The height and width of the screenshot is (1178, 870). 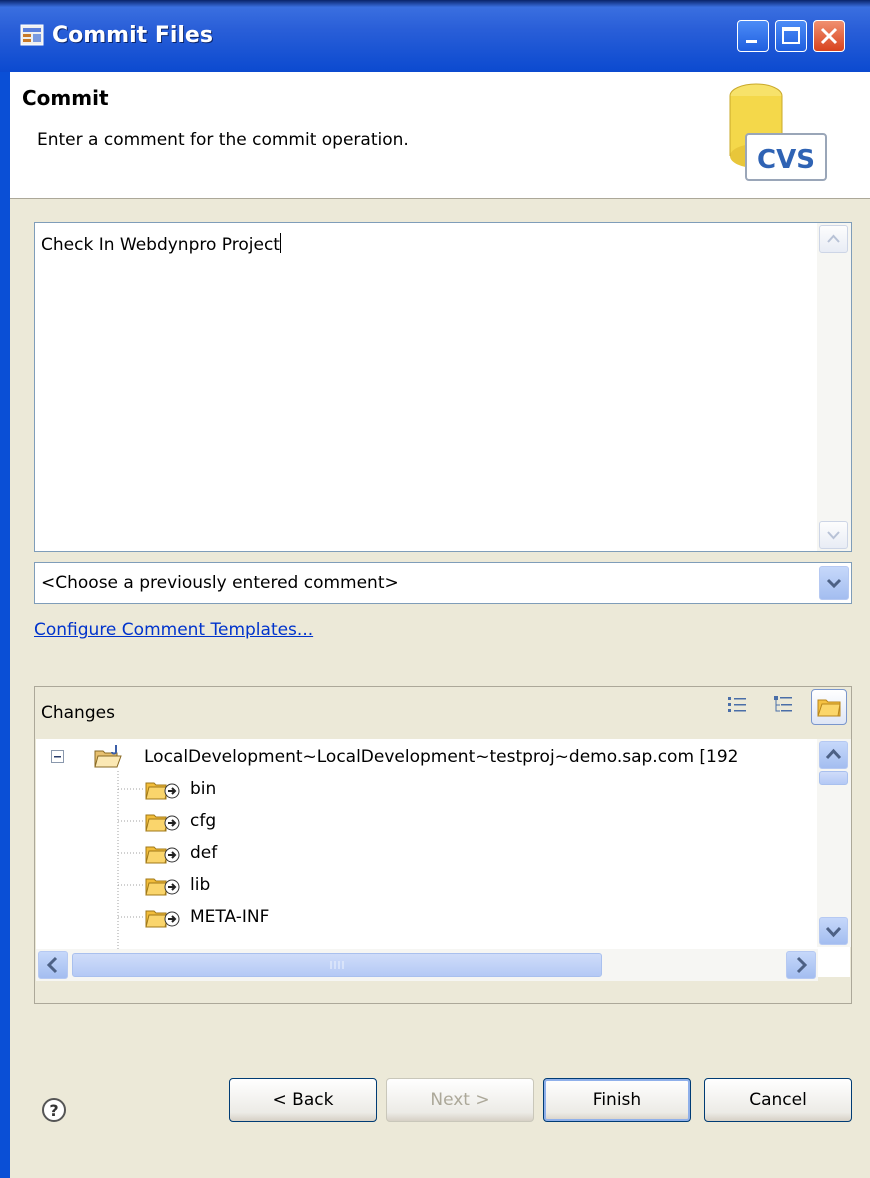 What do you see at coordinates (58, 757) in the screenshot?
I see `collapse-toggle-icon` at bounding box center [58, 757].